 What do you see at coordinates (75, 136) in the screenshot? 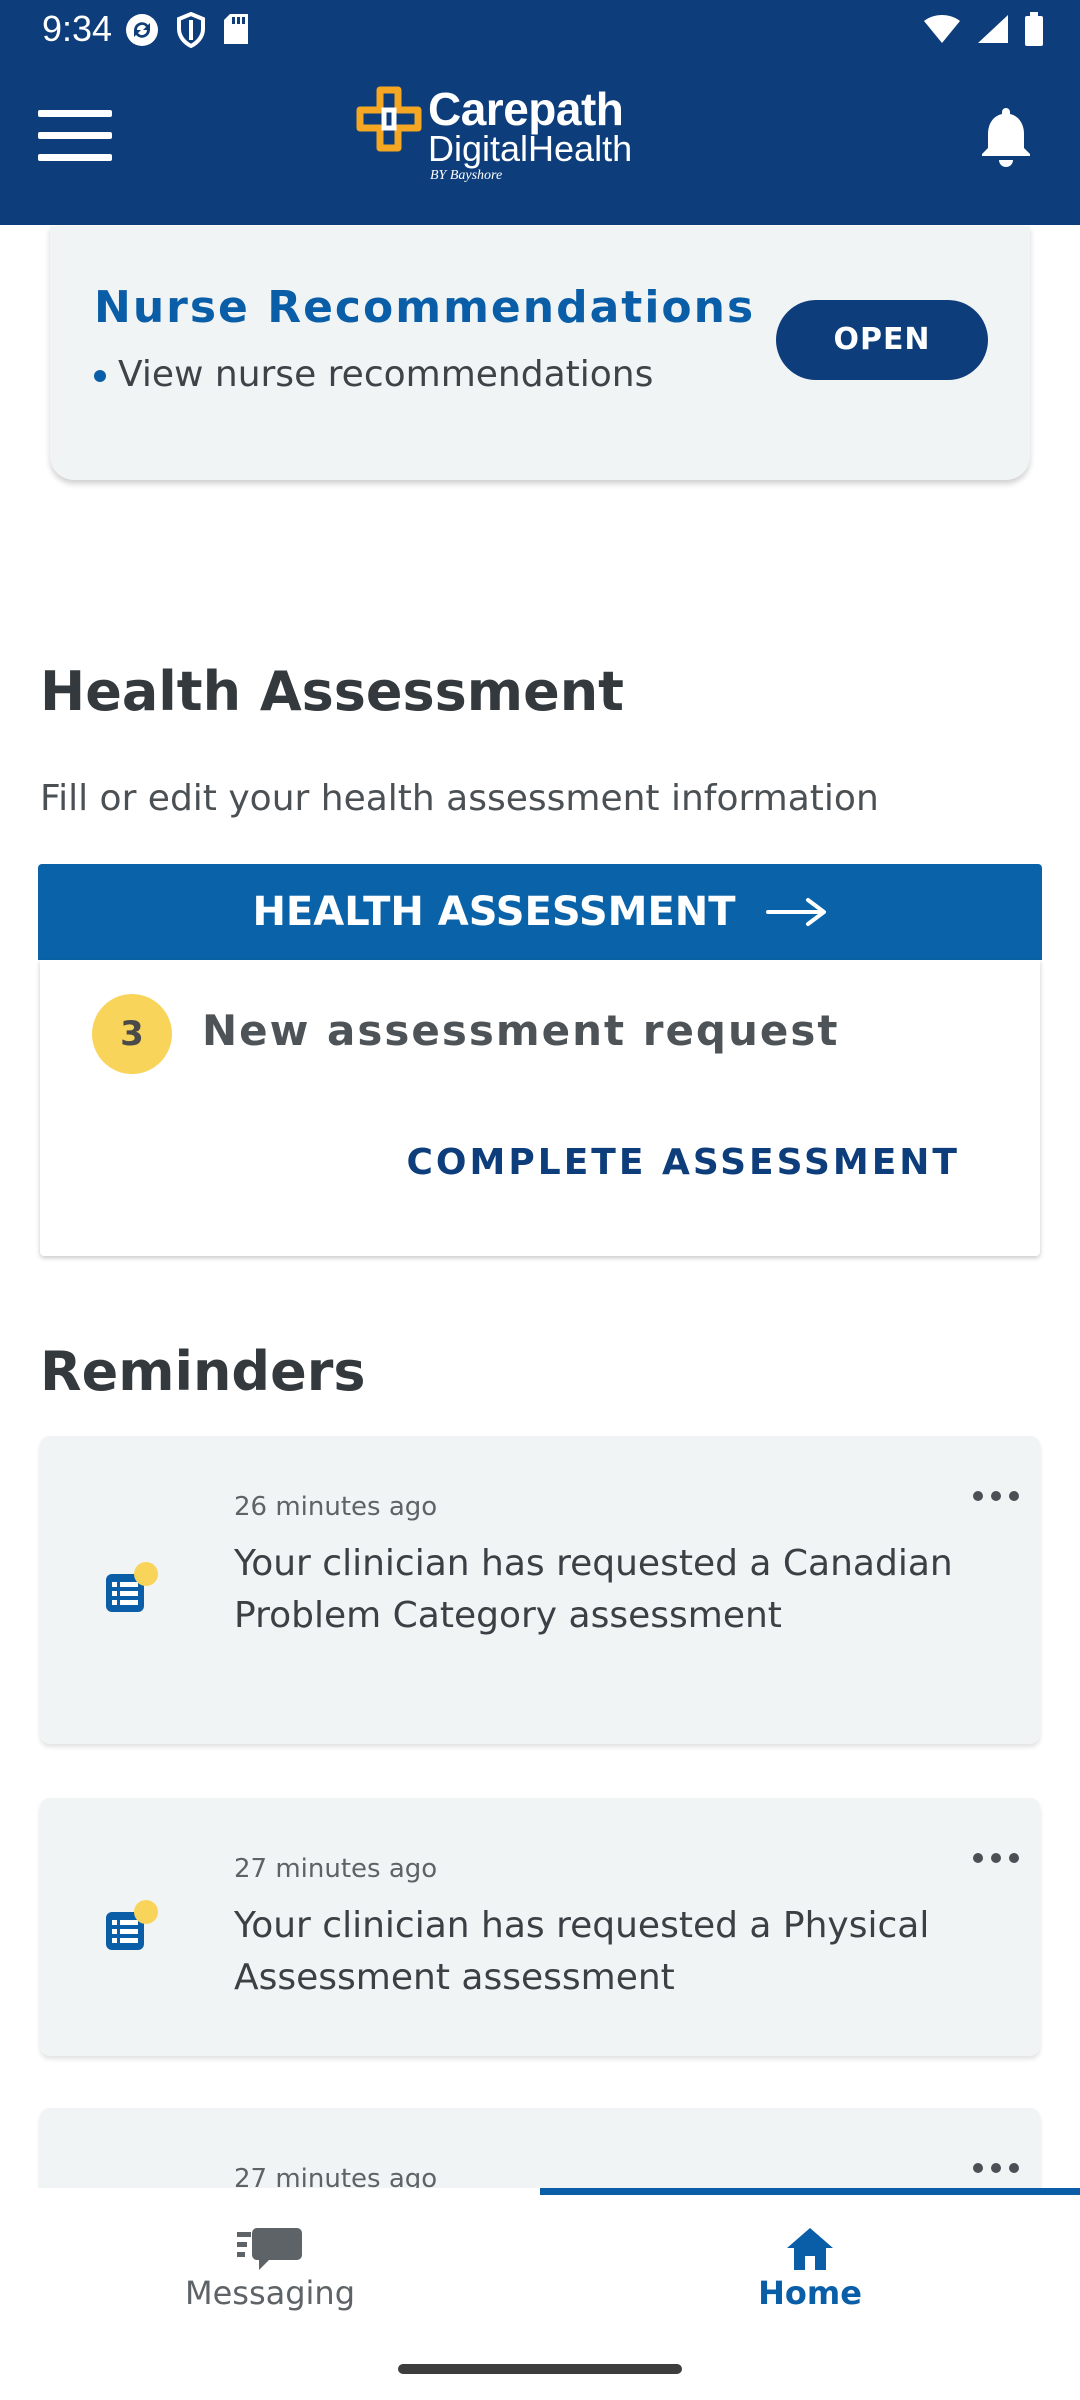
I see `hamburger-menu-icon` at bounding box center [75, 136].